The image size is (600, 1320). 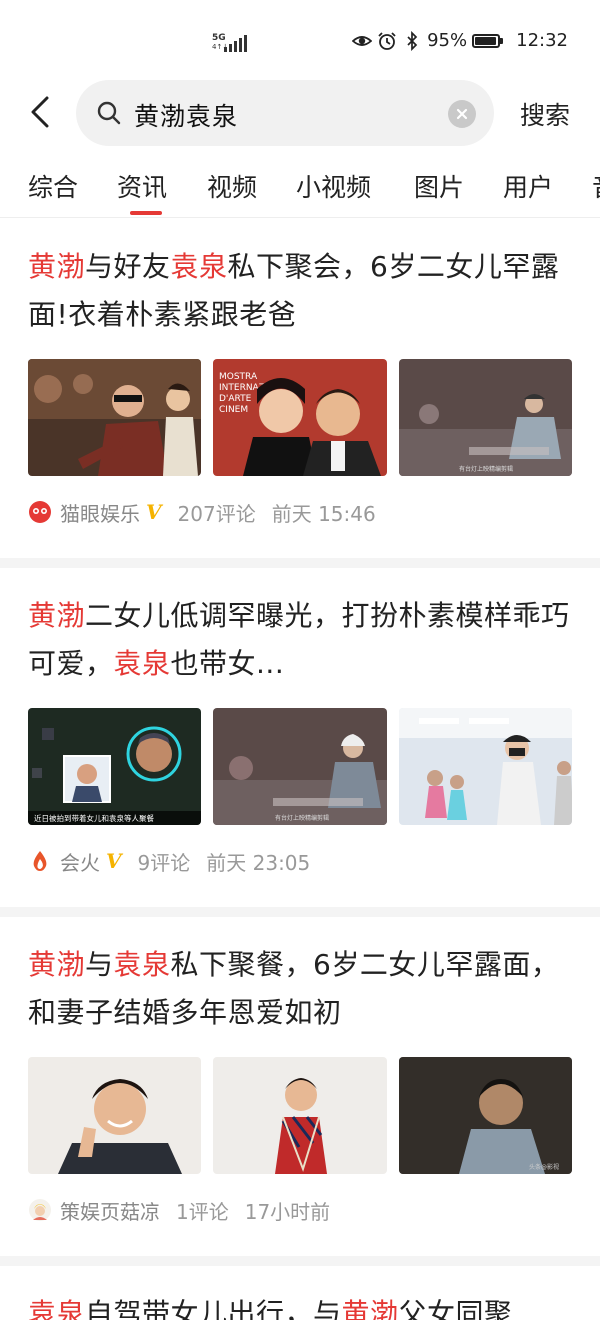 What do you see at coordinates (485, 1115) in the screenshot?
I see `thumbnail-image: 头条@影视` at bounding box center [485, 1115].